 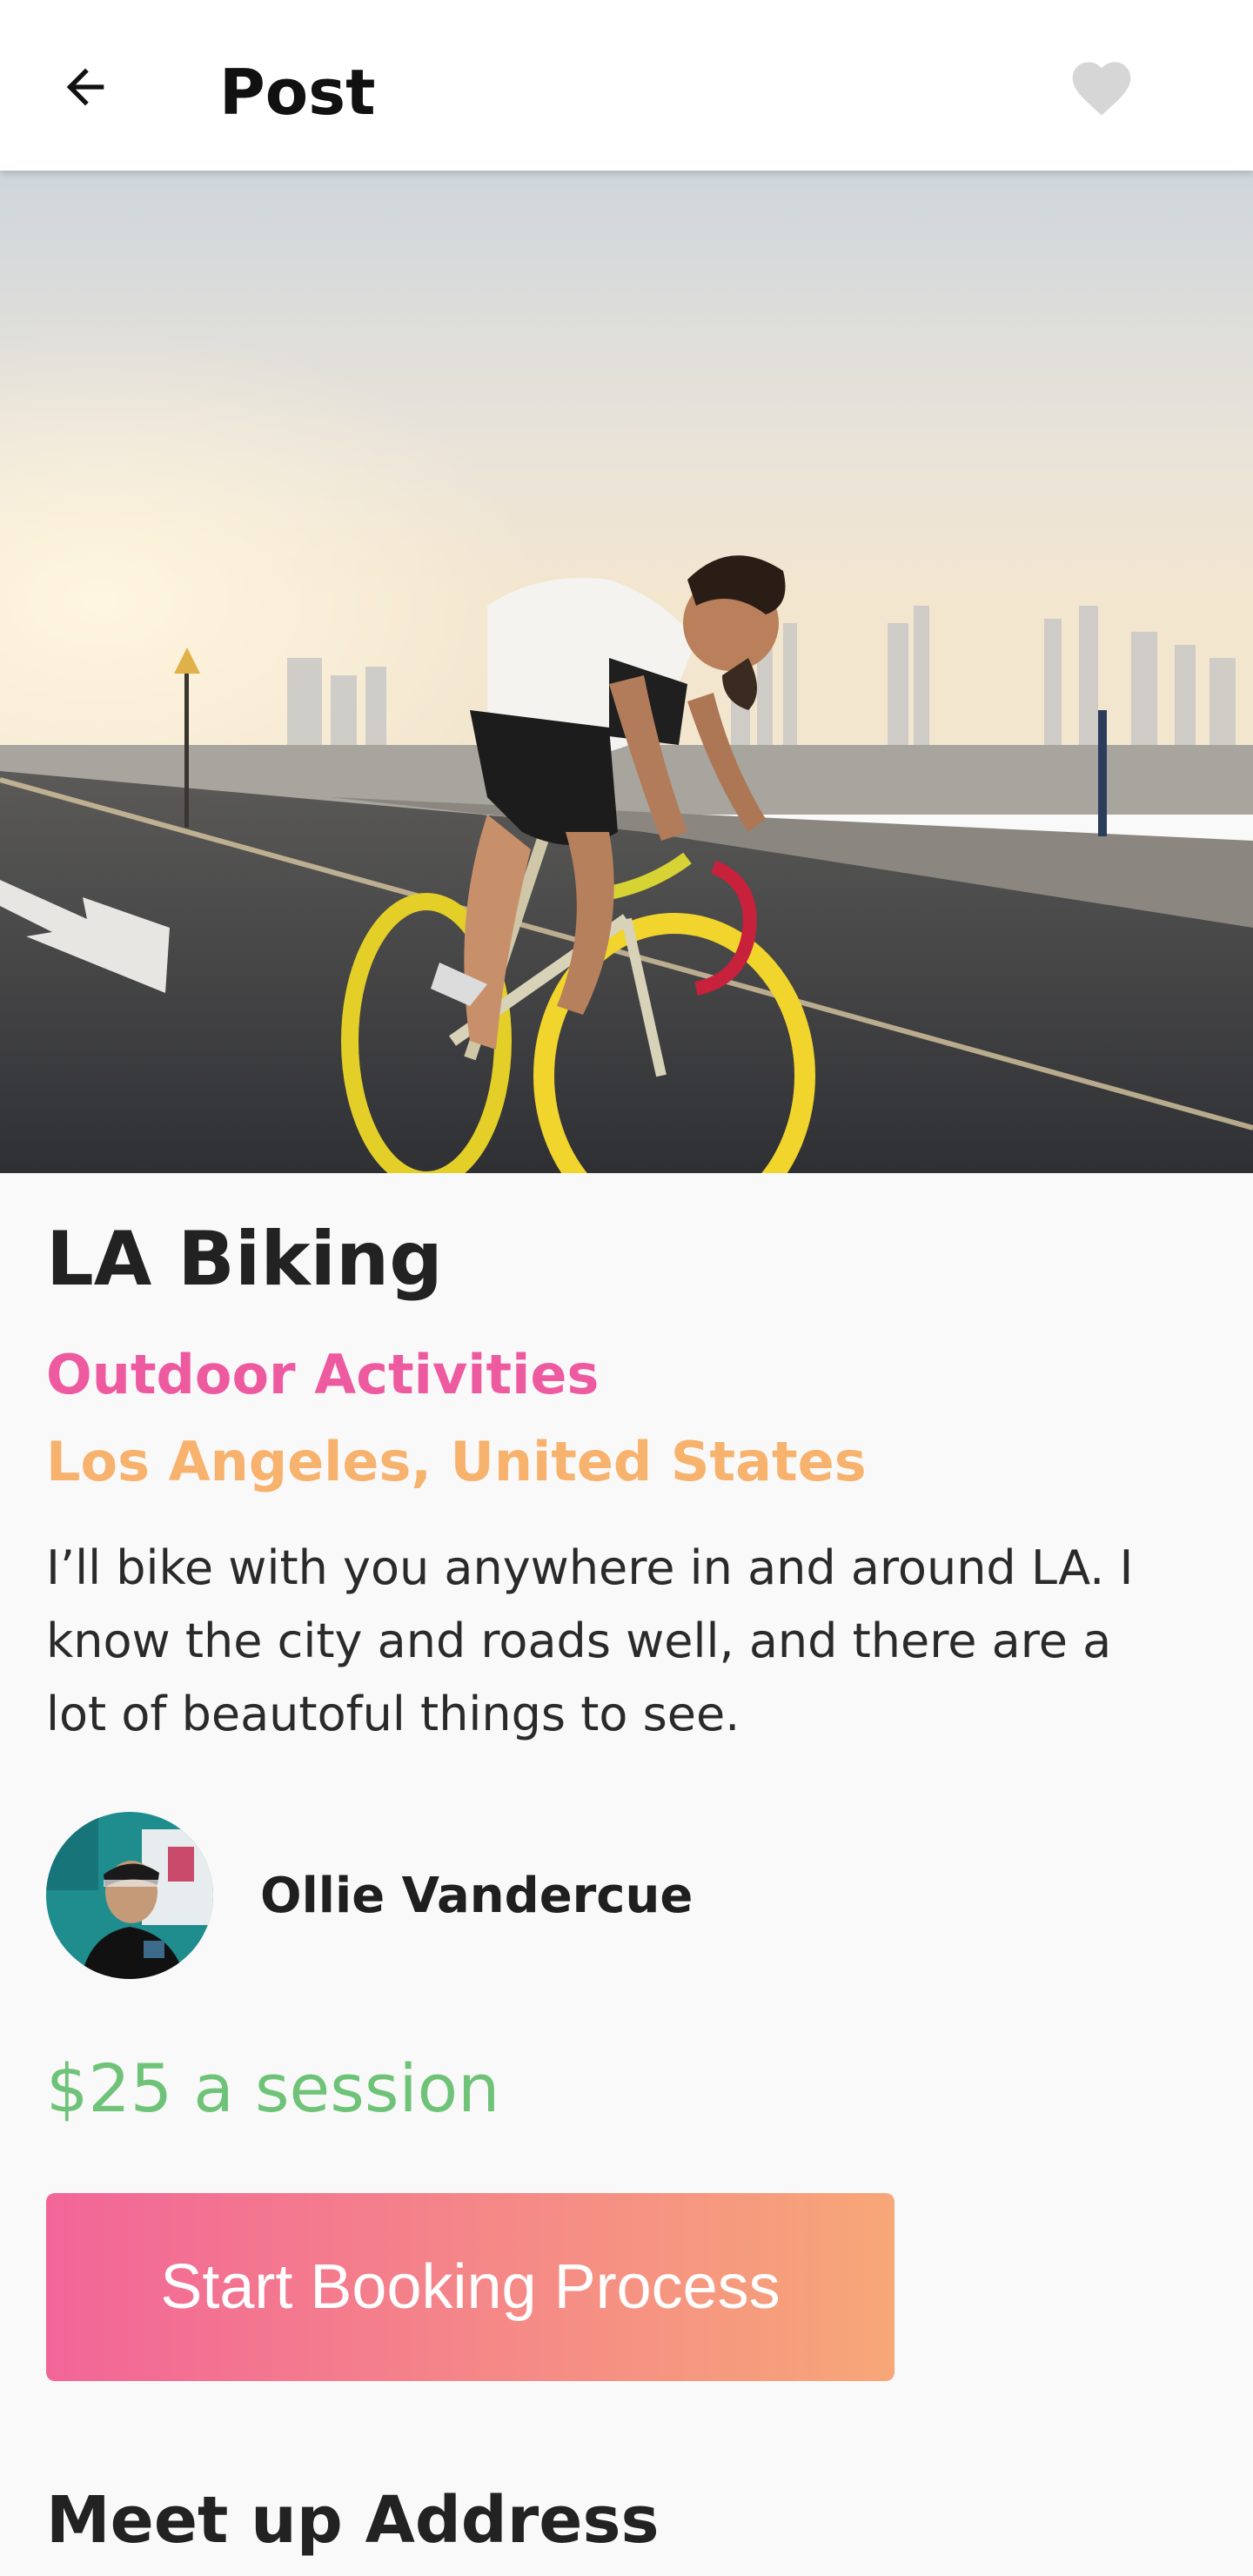 What do you see at coordinates (626, 85) in the screenshot?
I see `app-bar: Post` at bounding box center [626, 85].